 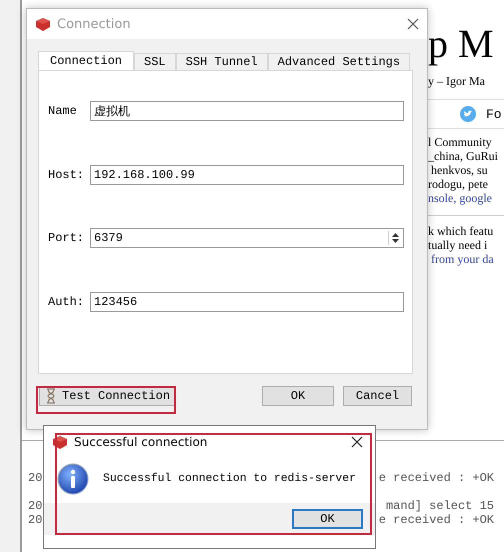 What do you see at coordinates (460, 198) in the screenshot?
I see `page-text-line: nsole, google` at bounding box center [460, 198].